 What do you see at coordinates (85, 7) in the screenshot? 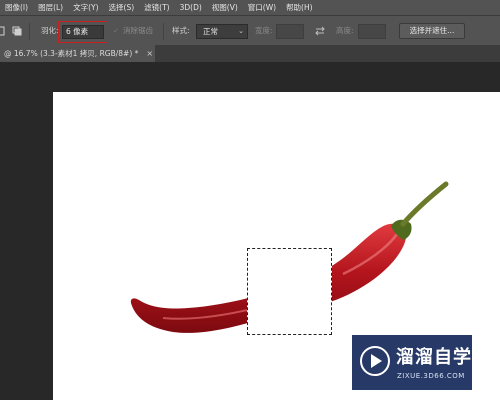
I see `menu-type: 文字(Y)` at bounding box center [85, 7].